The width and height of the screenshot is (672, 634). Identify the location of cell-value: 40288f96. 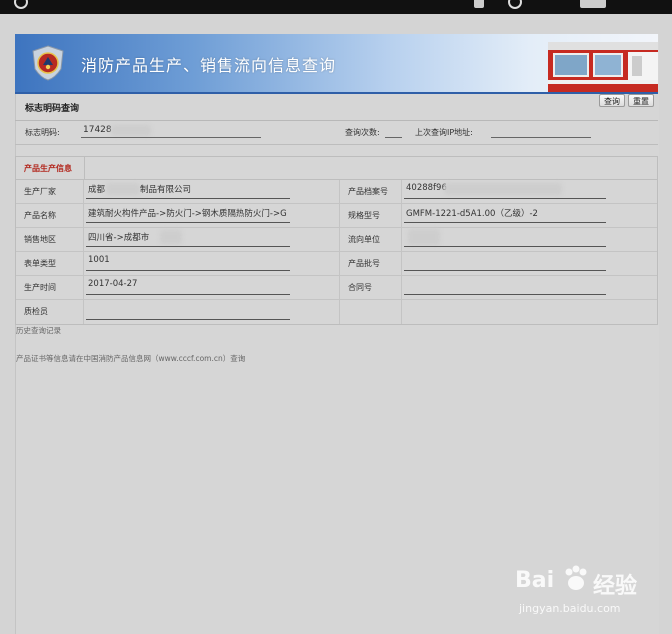
(529, 192).